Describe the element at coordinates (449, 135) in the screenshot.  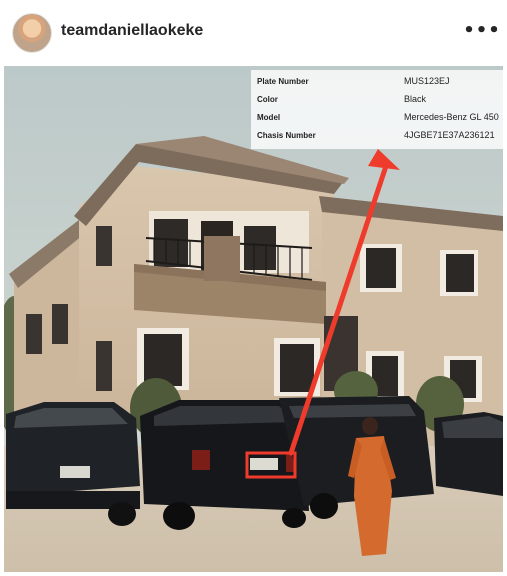
I see `chasis-number-value: 4JGBE71E37A236121` at that location.